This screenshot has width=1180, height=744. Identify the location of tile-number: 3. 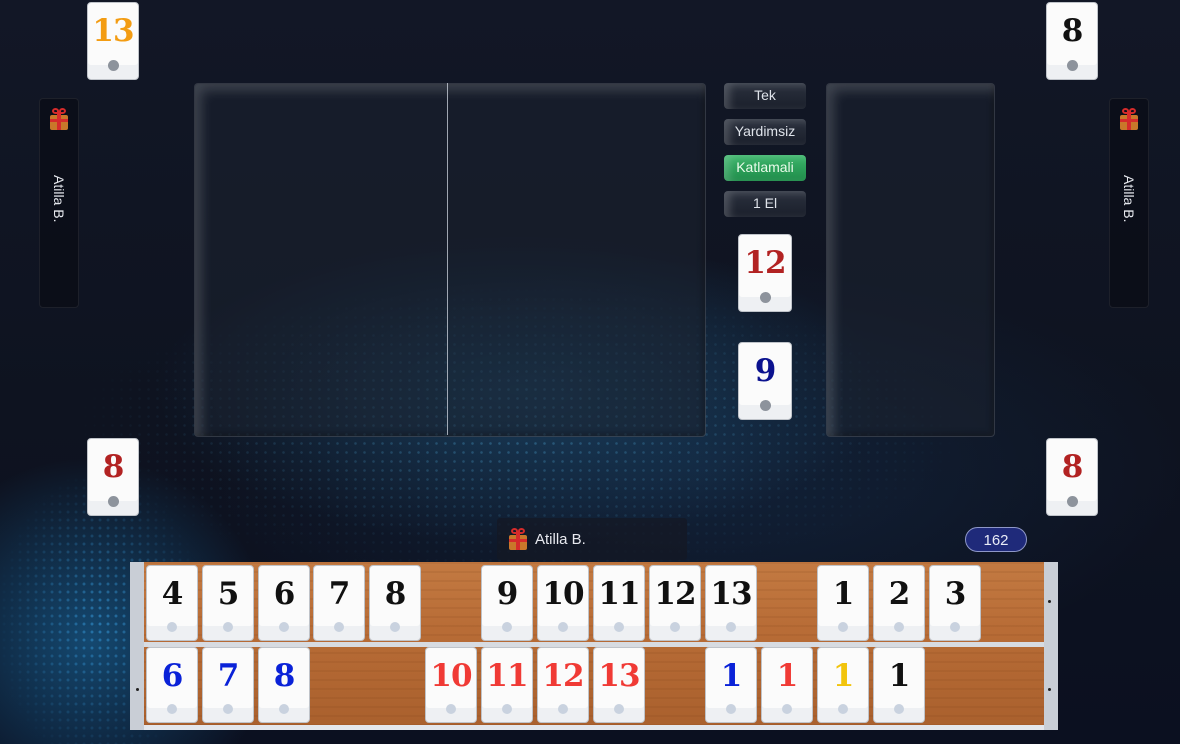
(955, 594).